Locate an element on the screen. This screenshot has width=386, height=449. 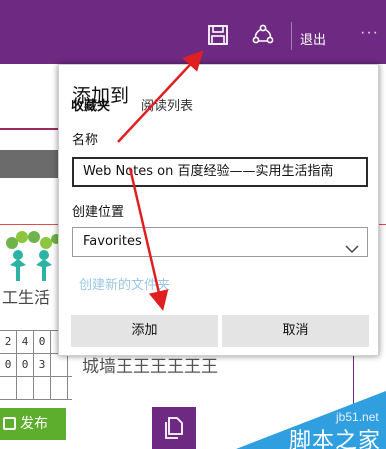
tab-reading-list: 阅读列表 is located at coordinates (167, 104).